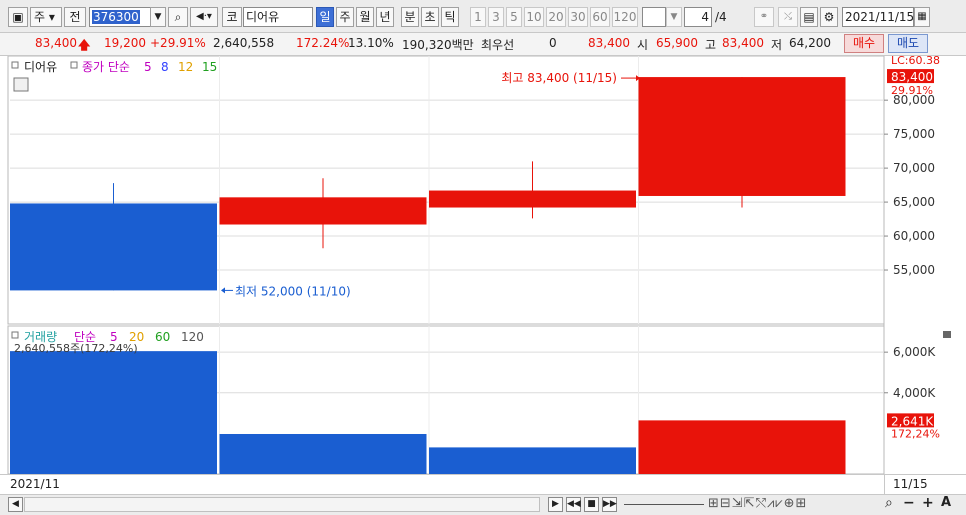 The height and width of the screenshot is (515, 966). What do you see at coordinates (946, 502) in the screenshot?
I see `font-size-icon: A` at bounding box center [946, 502].